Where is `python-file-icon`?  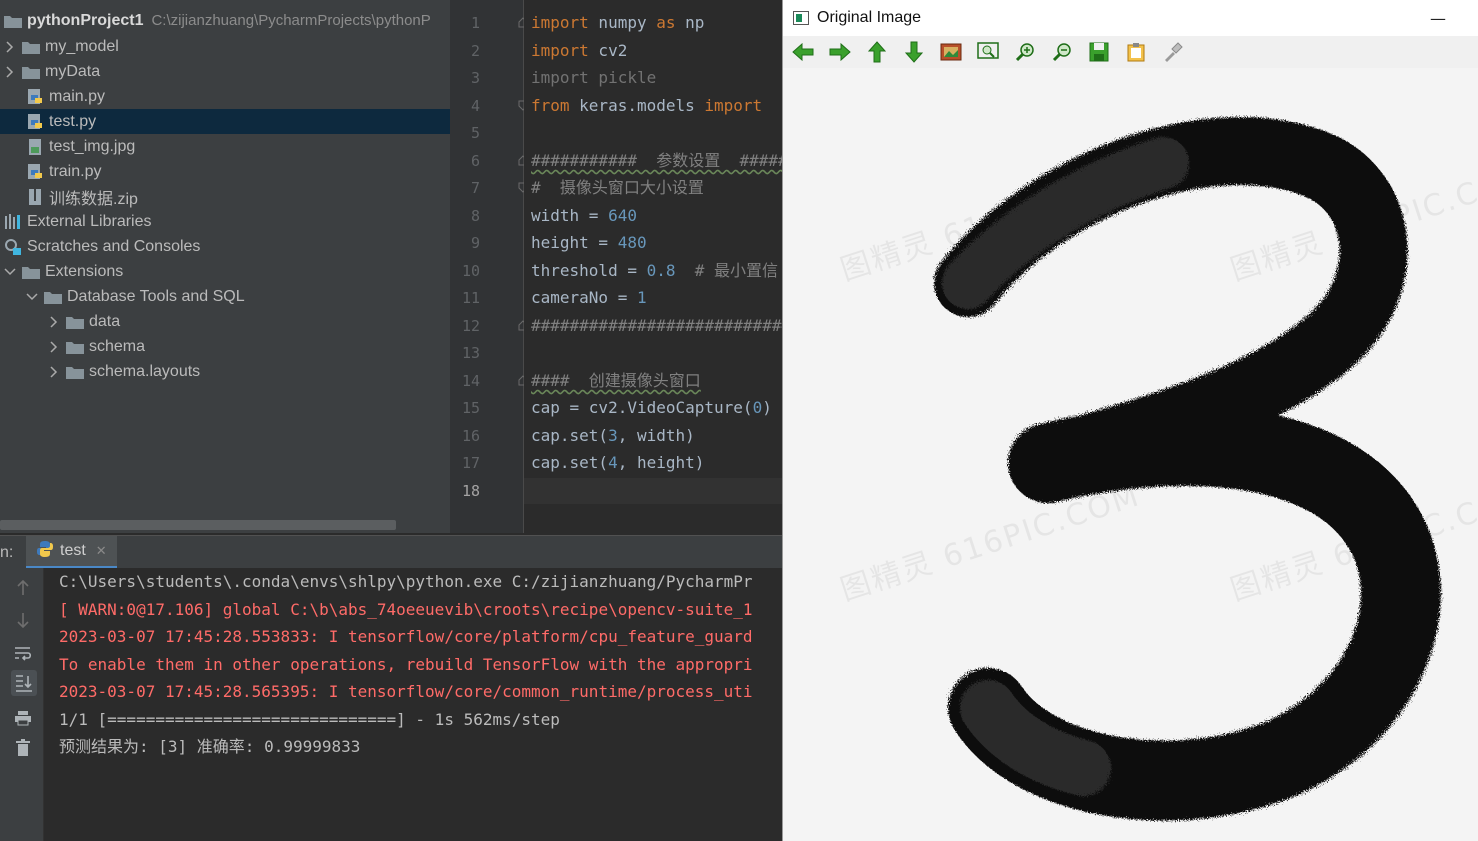 python-file-icon is located at coordinates (35, 97).